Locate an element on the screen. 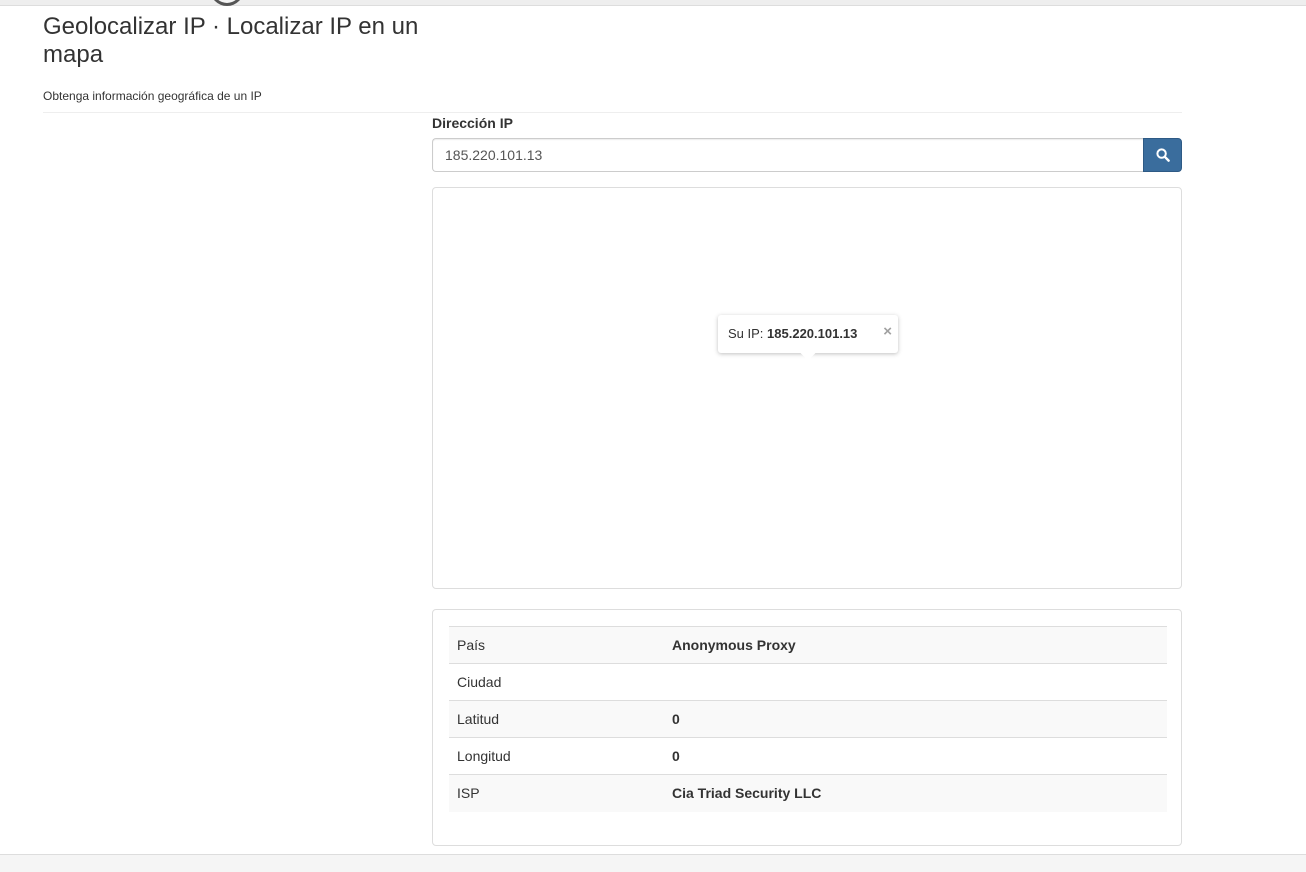 This screenshot has height=872, width=1306. search-button is located at coordinates (1162, 155).